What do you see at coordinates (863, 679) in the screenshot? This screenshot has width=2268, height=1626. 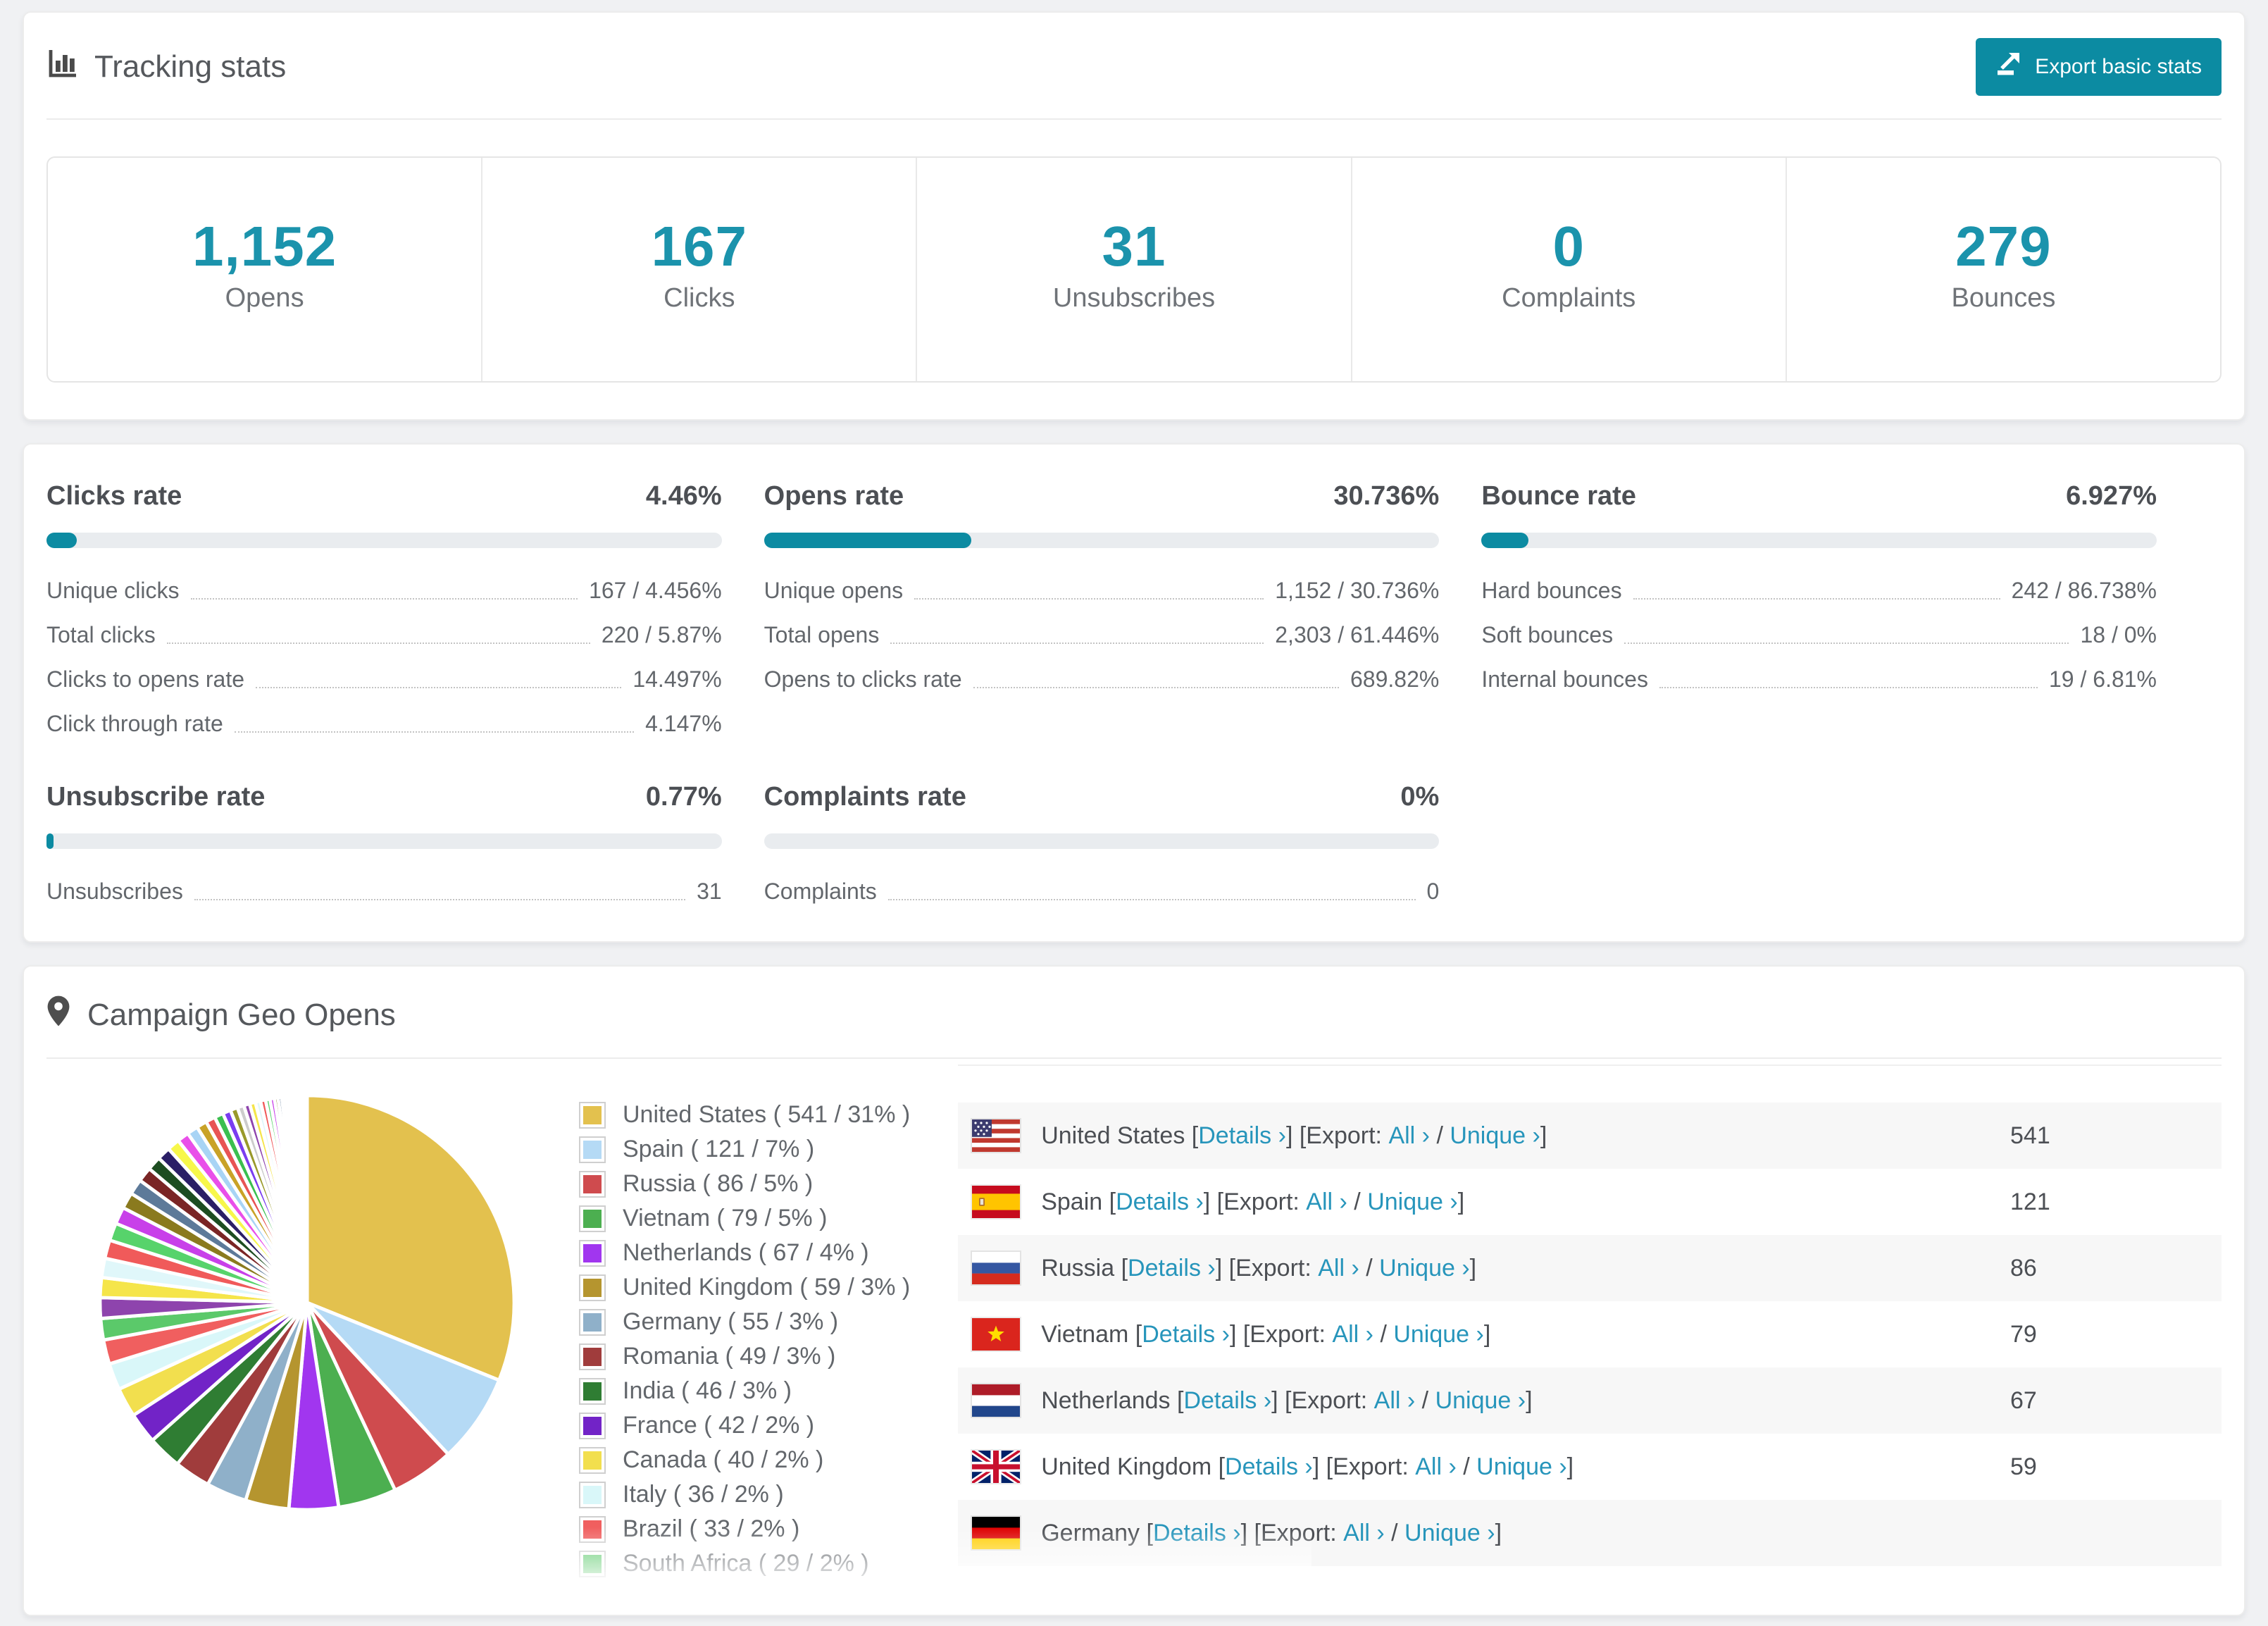 I see `rate-row-label: Opens to clicks rate` at bounding box center [863, 679].